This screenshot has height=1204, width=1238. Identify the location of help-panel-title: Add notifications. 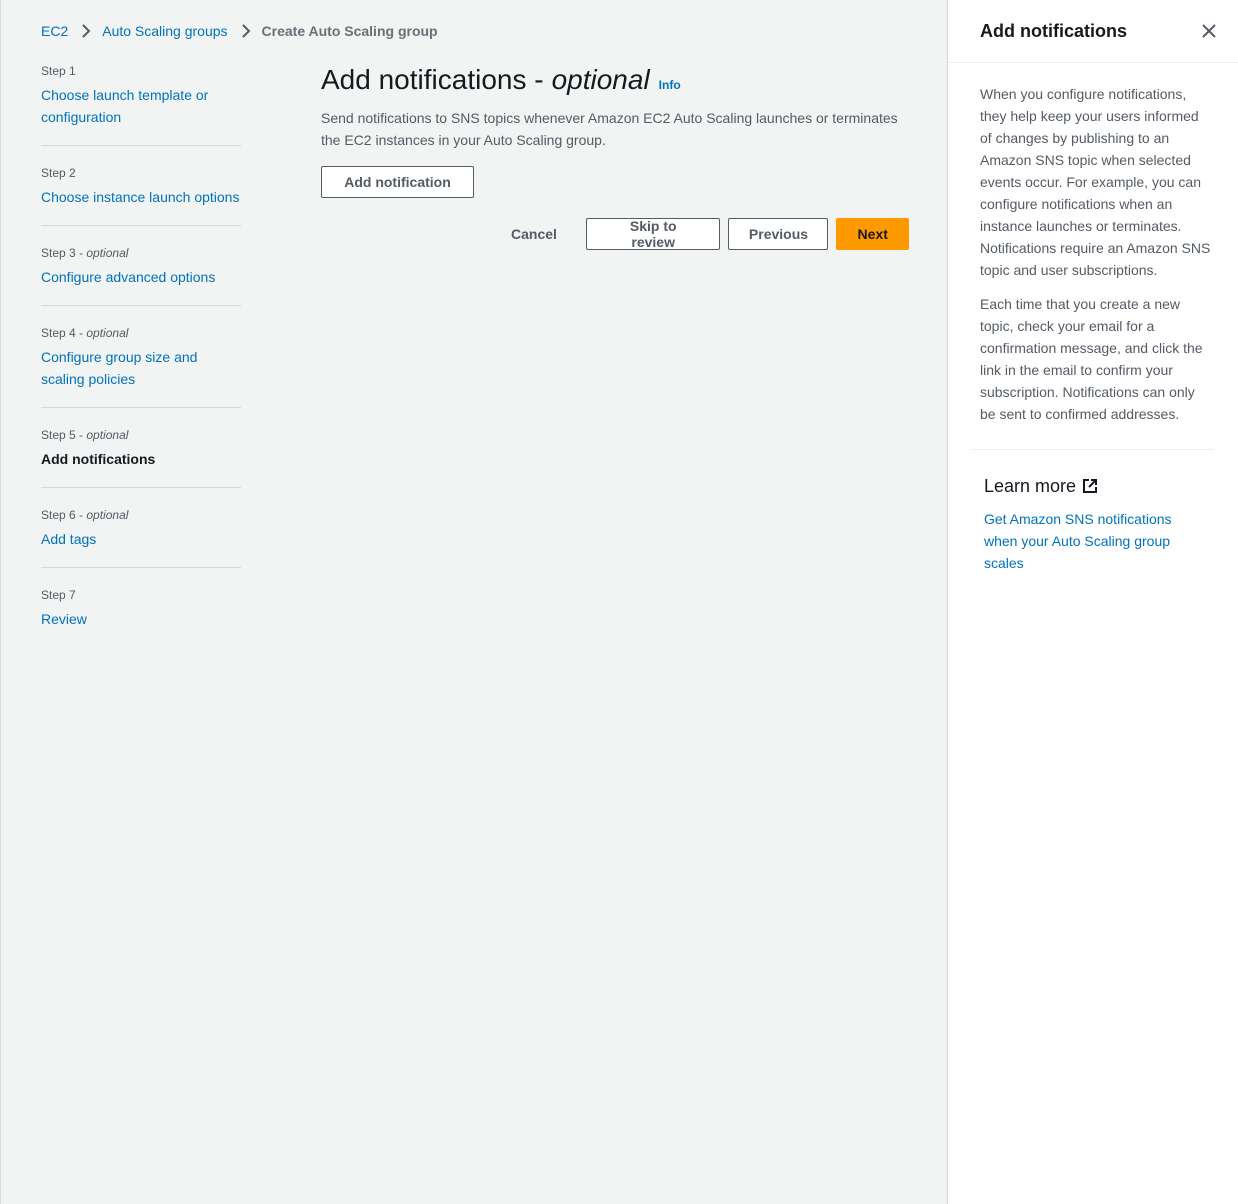
(1053, 31).